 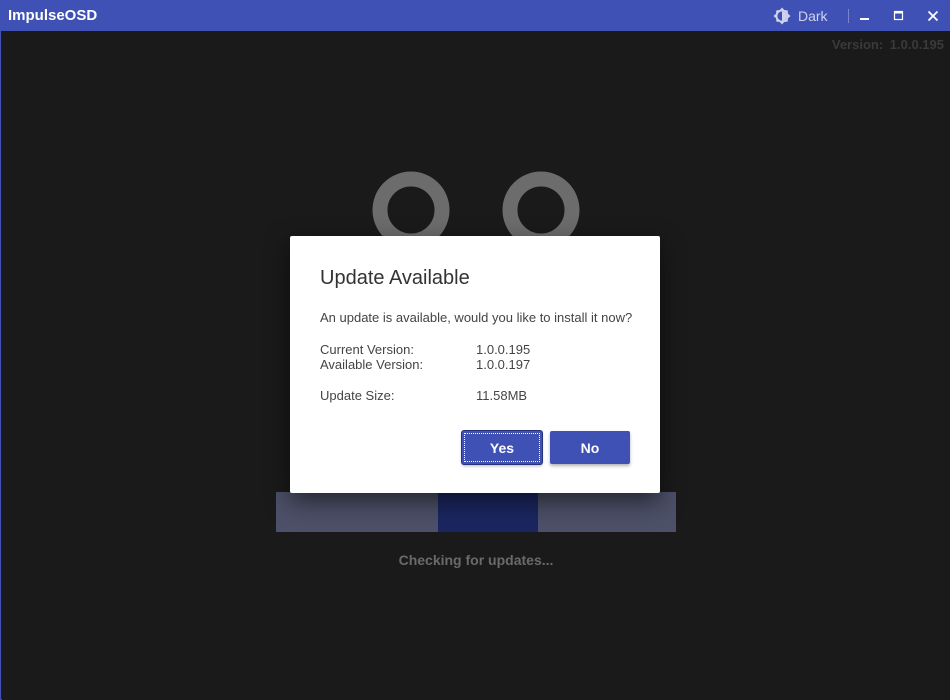 What do you see at coordinates (488, 512) in the screenshot?
I see `update-progress-fill` at bounding box center [488, 512].